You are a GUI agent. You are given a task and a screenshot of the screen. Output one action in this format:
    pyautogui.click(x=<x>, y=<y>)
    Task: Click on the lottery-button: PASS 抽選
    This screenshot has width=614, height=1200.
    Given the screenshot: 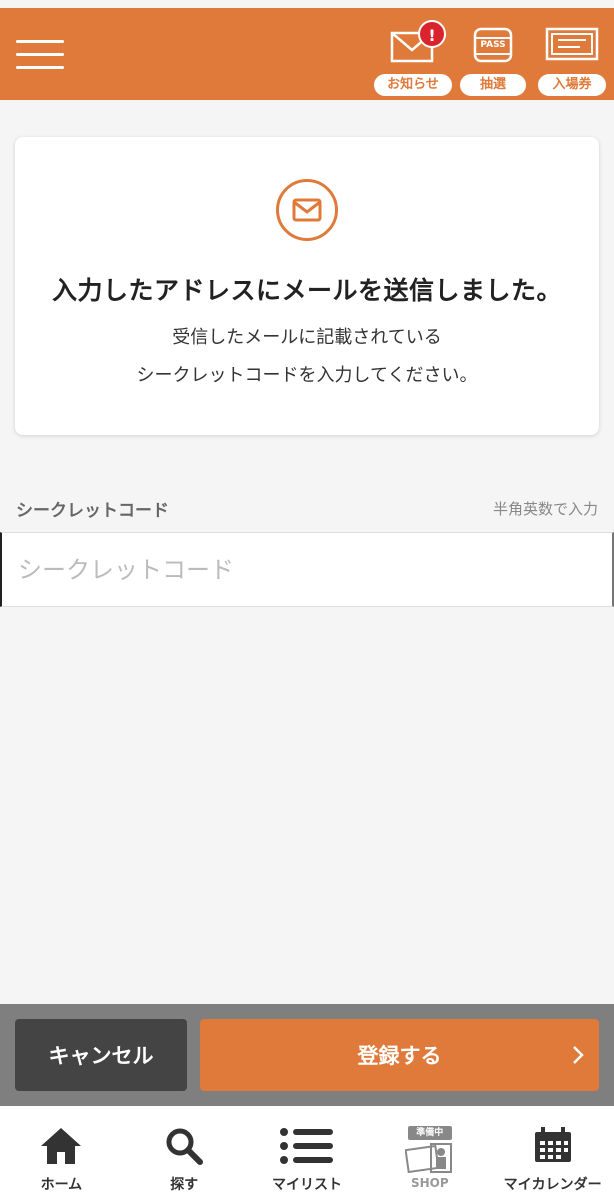 What is the action you would take?
    pyautogui.click(x=493, y=57)
    